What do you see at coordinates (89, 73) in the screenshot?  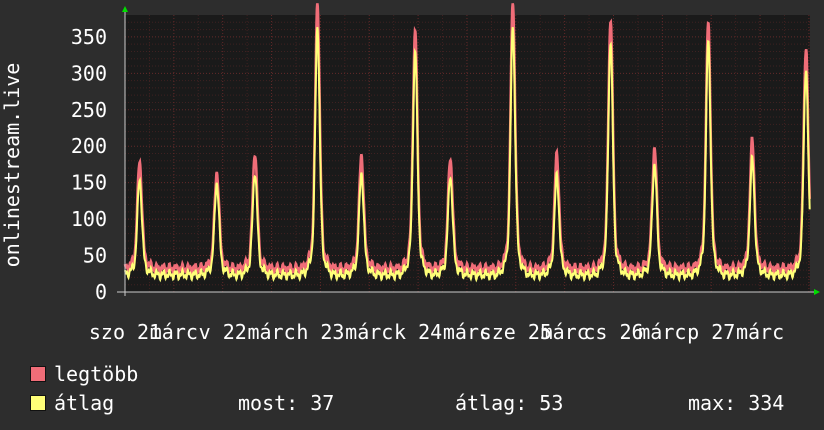 I see `y-tick-label: 300` at bounding box center [89, 73].